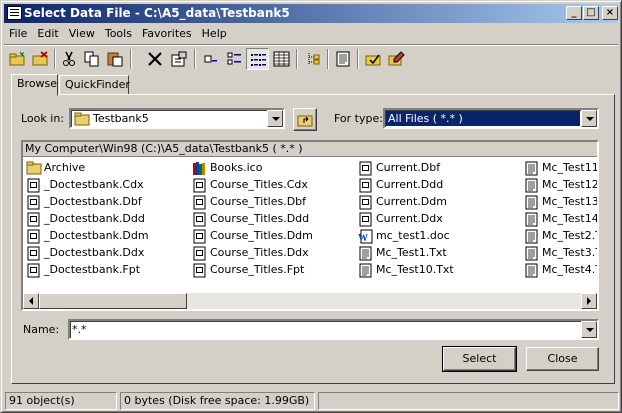 The image size is (622, 413). I want to click on file-item: _Doctestbank.Cdx, so click(84, 184).